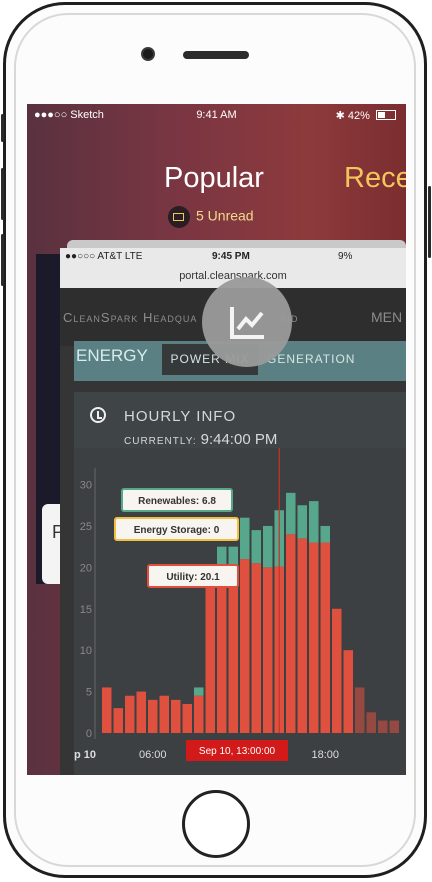  Describe the element at coordinates (86, 568) in the screenshot. I see `y-tick-label: 20` at that location.